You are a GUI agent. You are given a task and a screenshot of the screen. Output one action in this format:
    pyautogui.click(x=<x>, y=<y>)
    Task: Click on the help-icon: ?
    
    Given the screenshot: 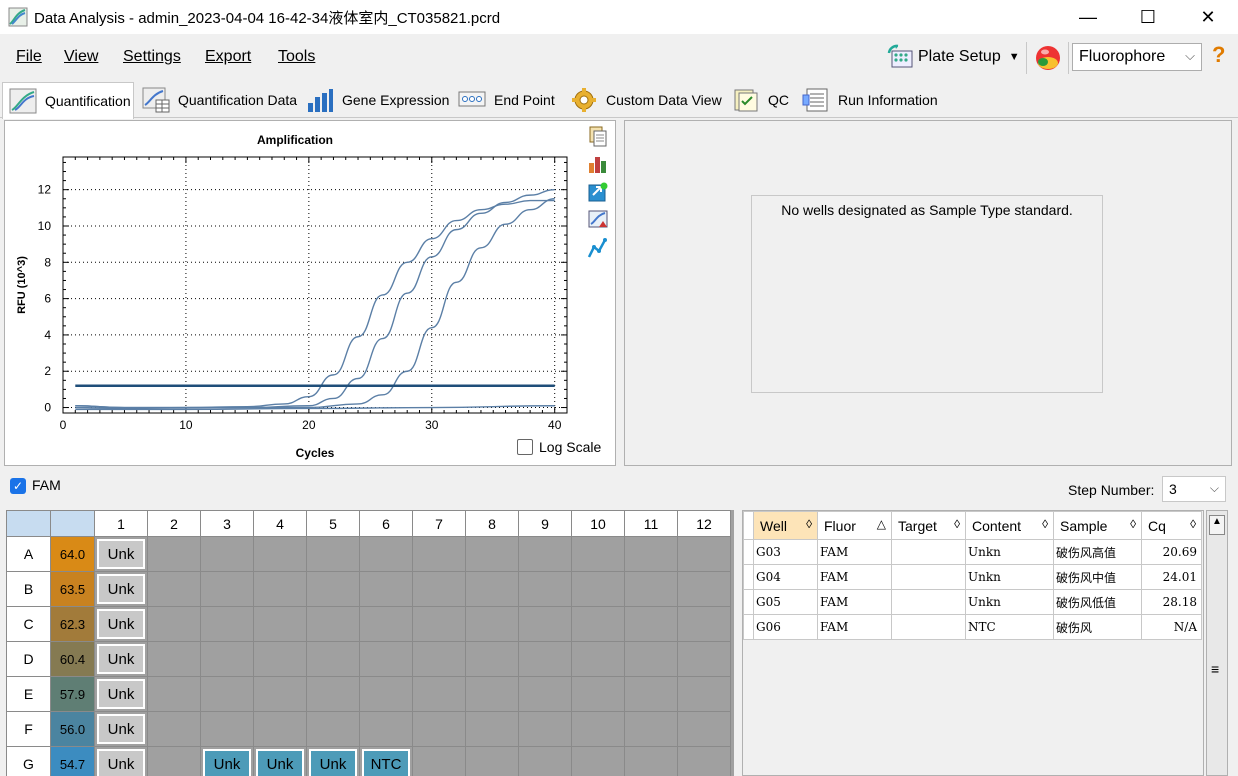 What is the action you would take?
    pyautogui.click(x=1218, y=55)
    